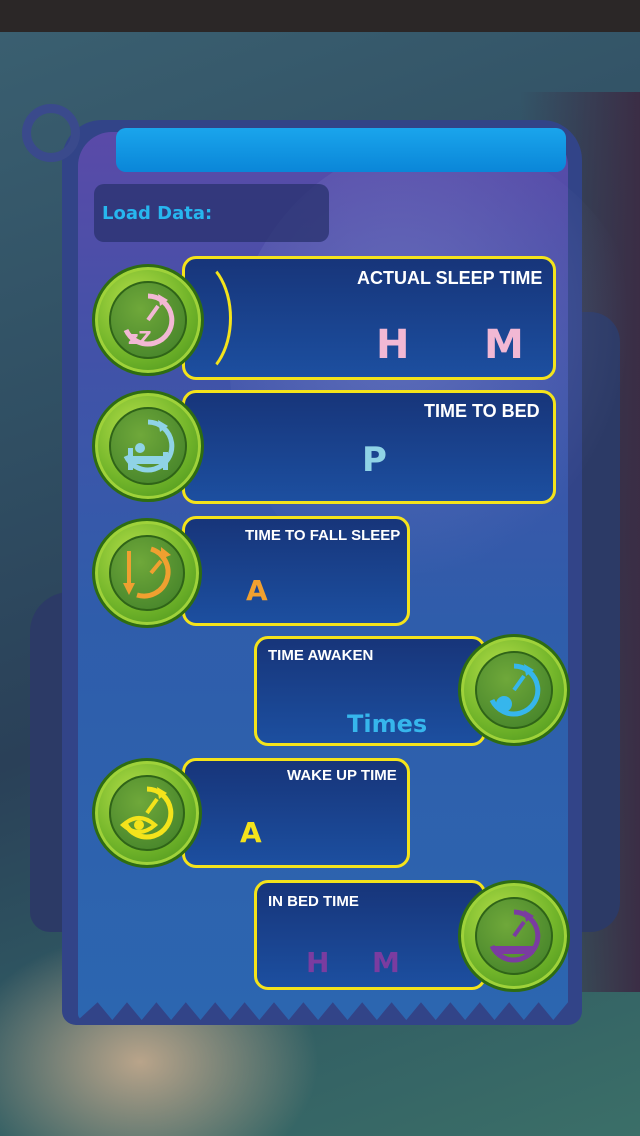 The width and height of the screenshot is (640, 1136). What do you see at coordinates (386, 962) in the screenshot?
I see `in-bed-minutes-unit: M` at bounding box center [386, 962].